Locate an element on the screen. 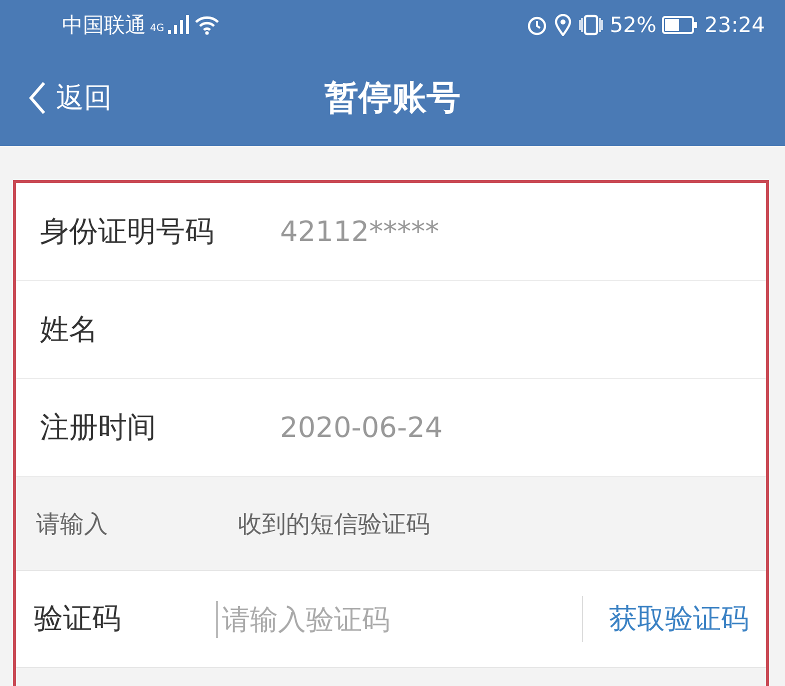 This screenshot has height=686, width=785. network-type: 4G is located at coordinates (157, 28).